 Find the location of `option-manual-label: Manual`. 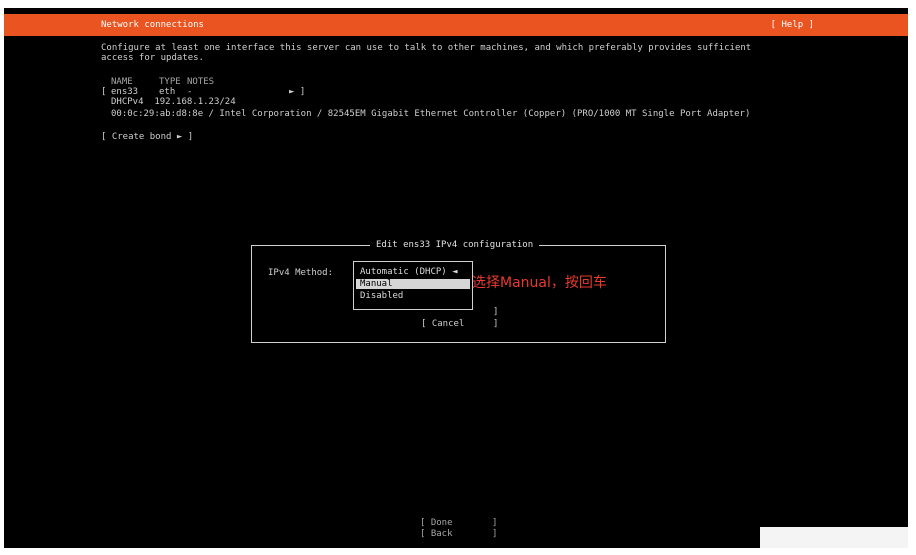

option-manual-label: Manual is located at coordinates (376, 284).